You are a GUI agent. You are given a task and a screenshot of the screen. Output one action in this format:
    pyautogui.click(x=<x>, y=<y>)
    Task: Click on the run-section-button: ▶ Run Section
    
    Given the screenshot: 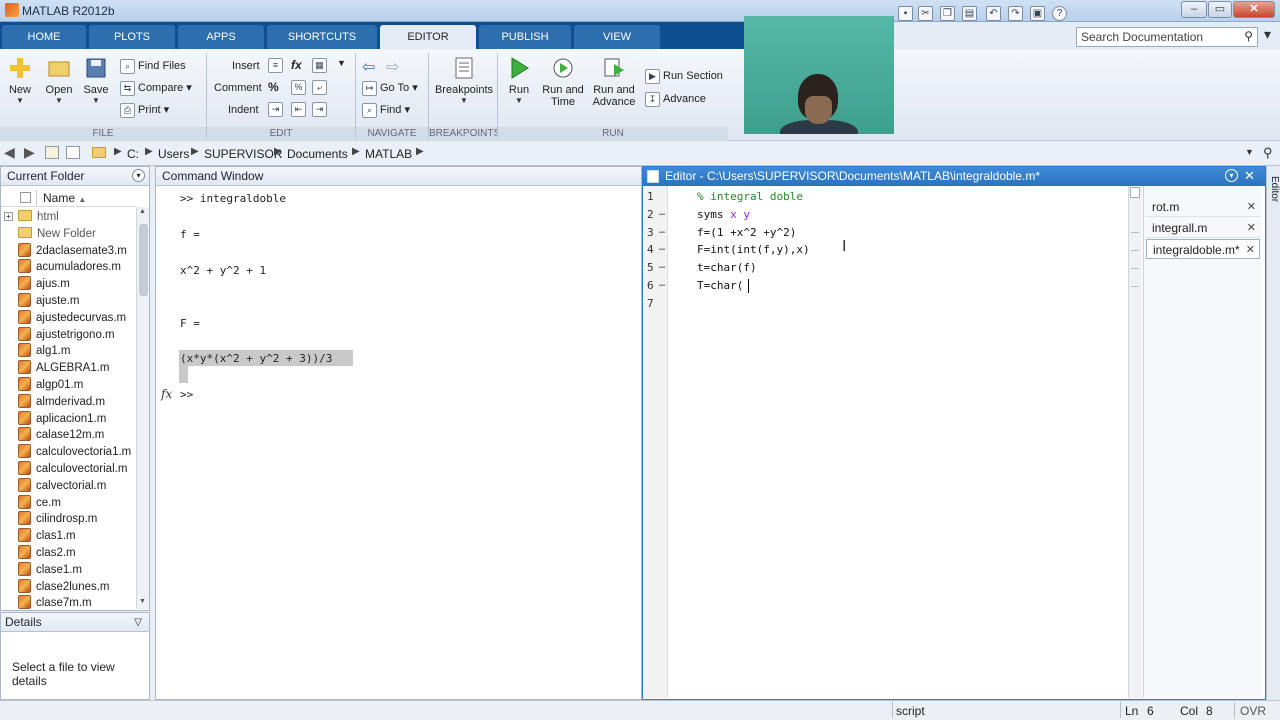 What is the action you would take?
    pyautogui.click(x=684, y=76)
    